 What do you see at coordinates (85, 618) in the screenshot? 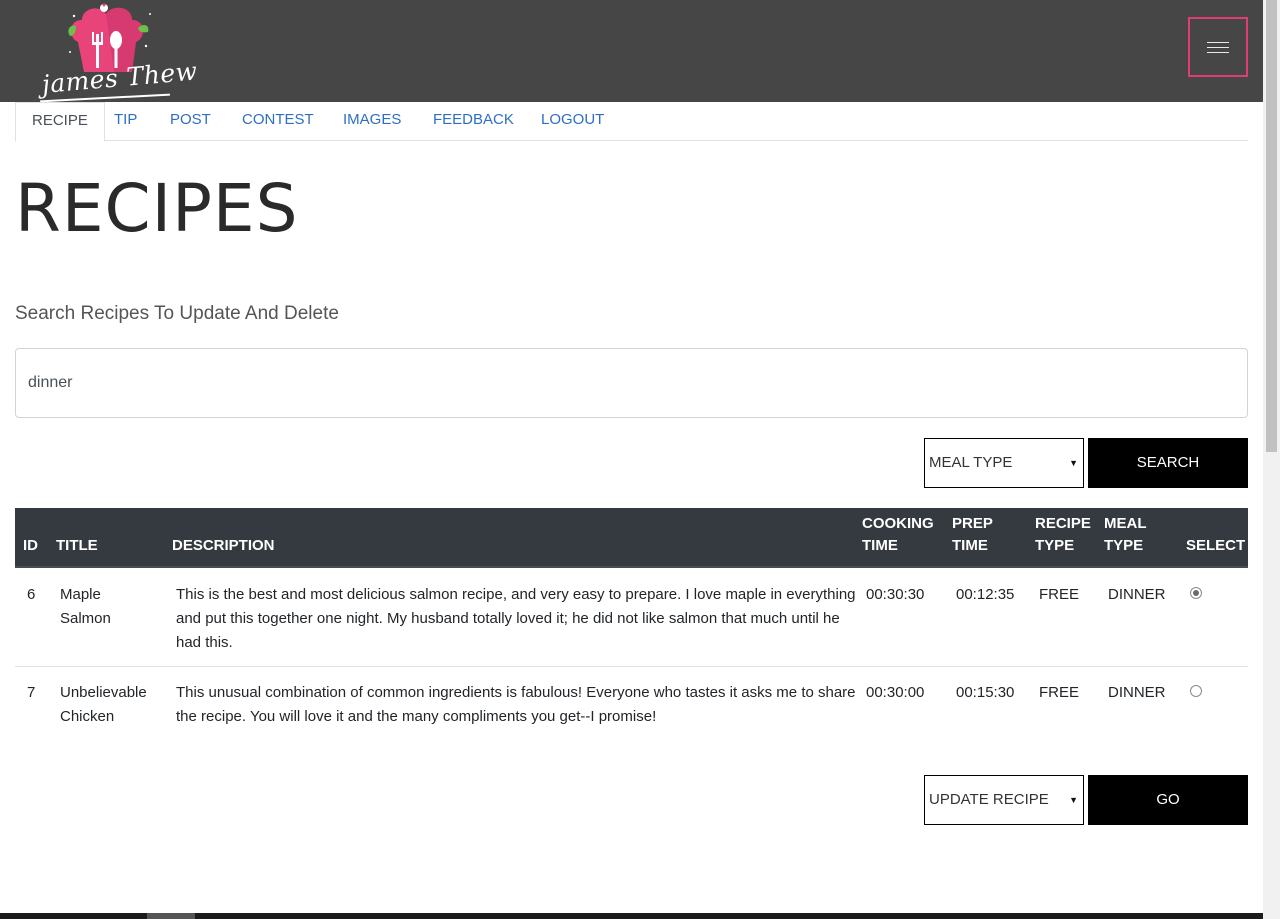
I see `cell-title-line2: Salmon` at bounding box center [85, 618].